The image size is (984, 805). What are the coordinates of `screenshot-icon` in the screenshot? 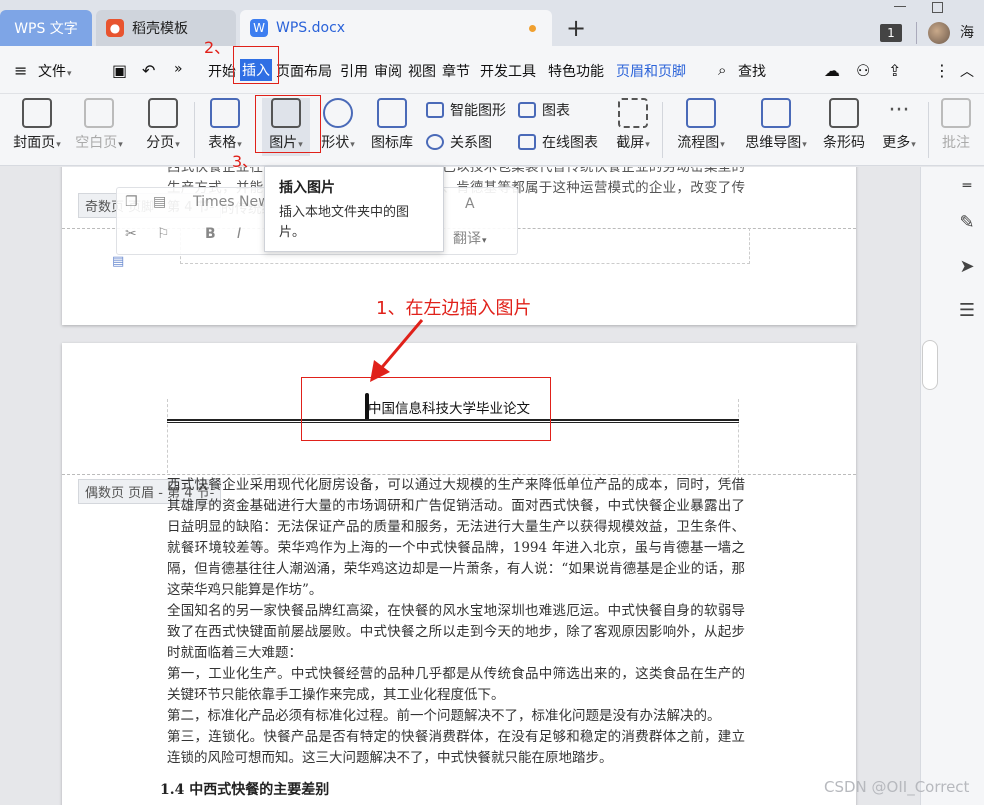 It's located at (633, 113).